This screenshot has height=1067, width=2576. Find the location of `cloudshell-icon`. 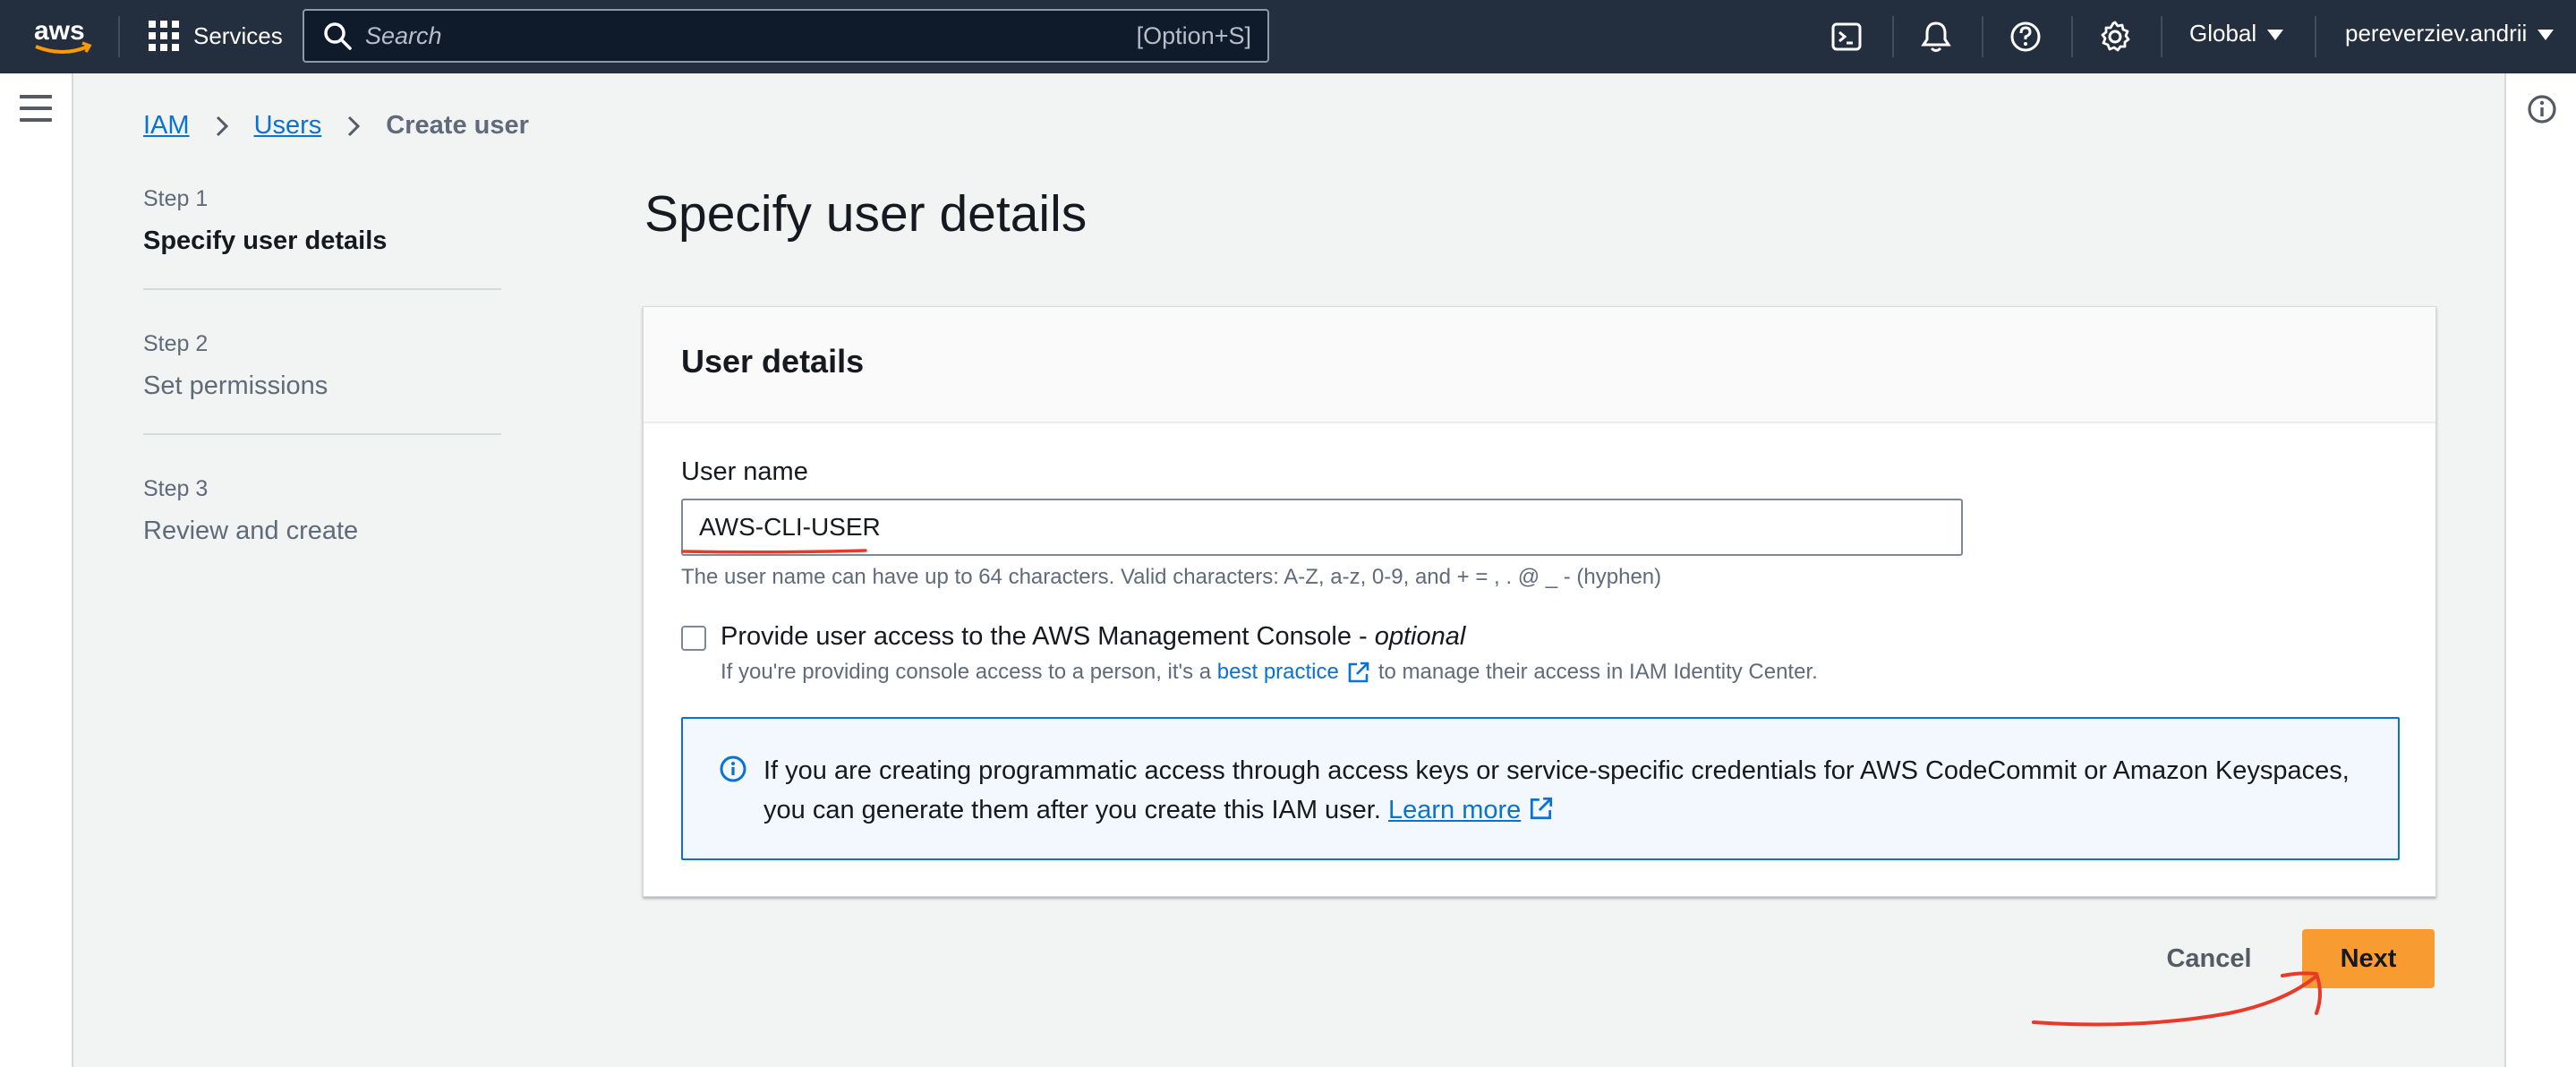

cloudshell-icon is located at coordinates (1846, 36).